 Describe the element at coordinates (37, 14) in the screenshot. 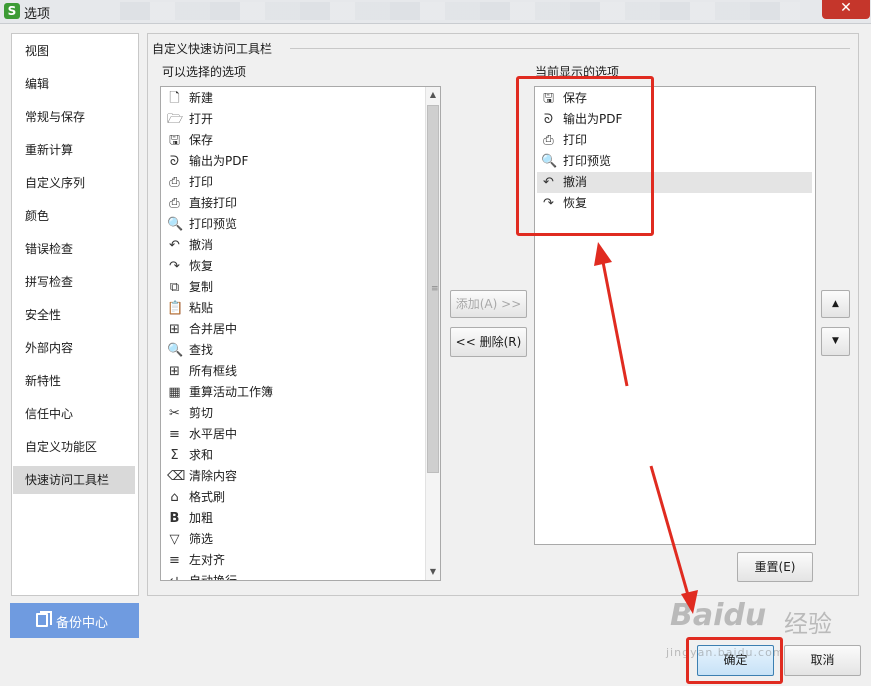

I see `window-title: 选项` at that location.